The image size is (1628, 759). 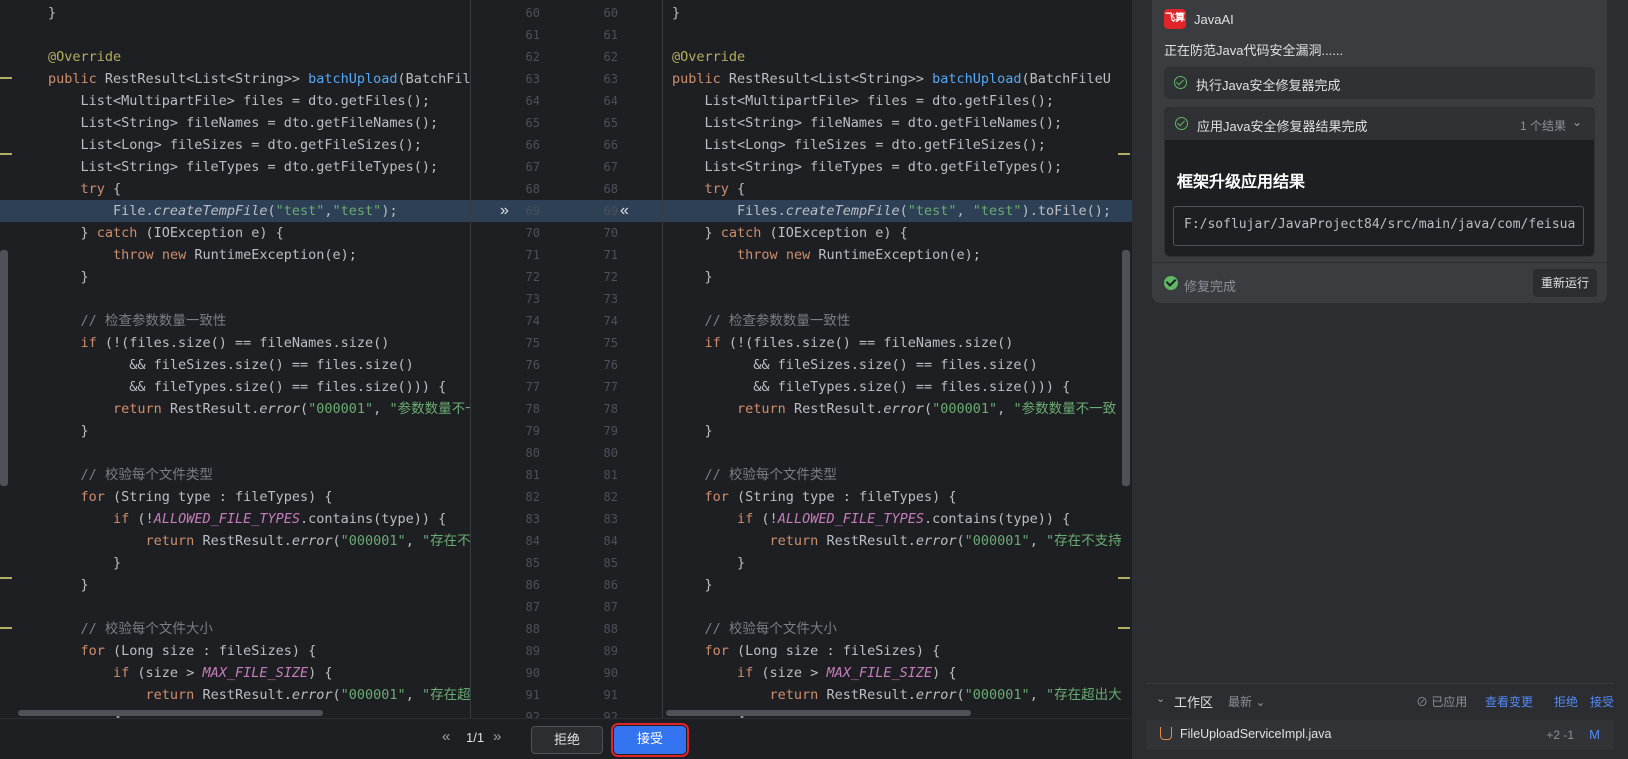 I want to click on line-number-right: 68, so click(x=610, y=189).